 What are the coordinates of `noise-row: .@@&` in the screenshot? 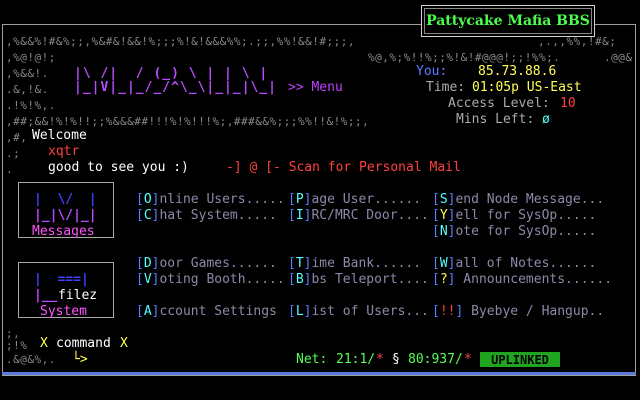 It's located at (618, 57).